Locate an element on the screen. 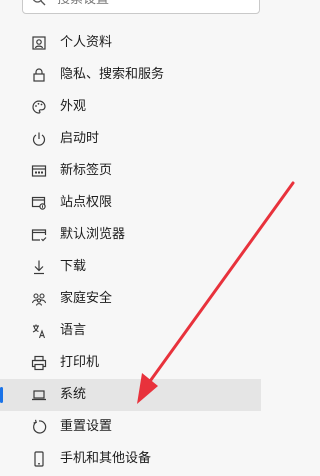  printer-icon is located at coordinates (39, 363).